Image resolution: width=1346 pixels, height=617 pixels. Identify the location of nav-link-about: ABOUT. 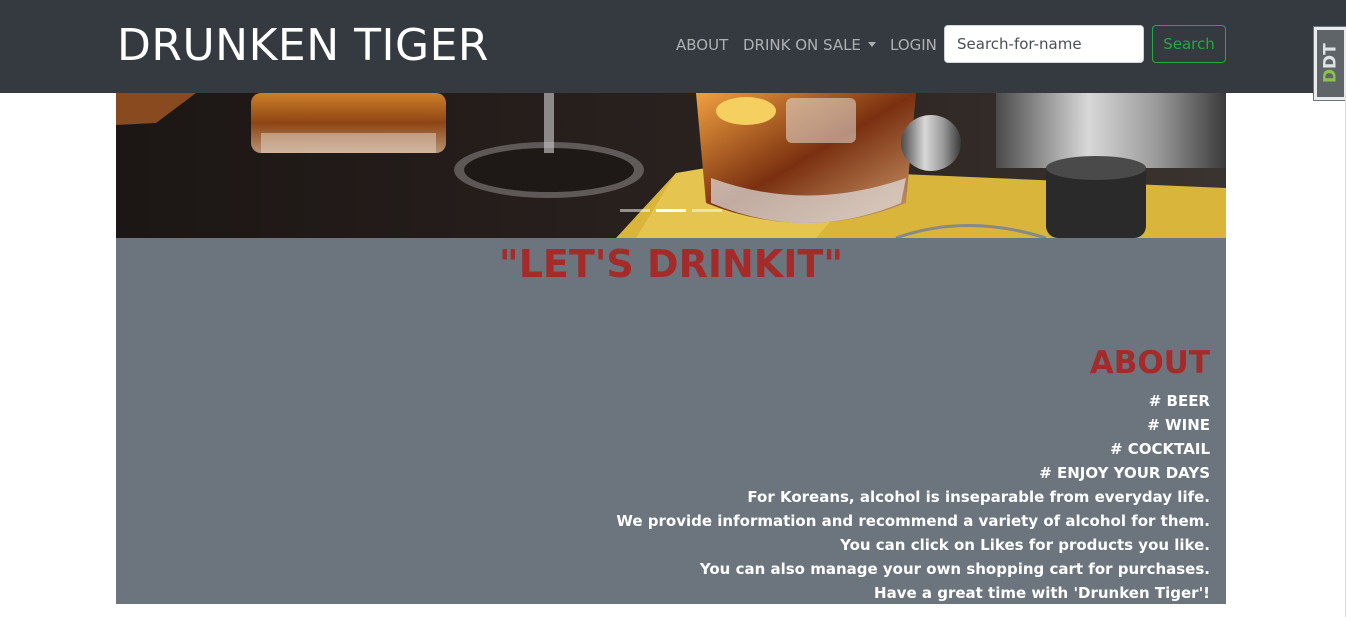
(702, 45).